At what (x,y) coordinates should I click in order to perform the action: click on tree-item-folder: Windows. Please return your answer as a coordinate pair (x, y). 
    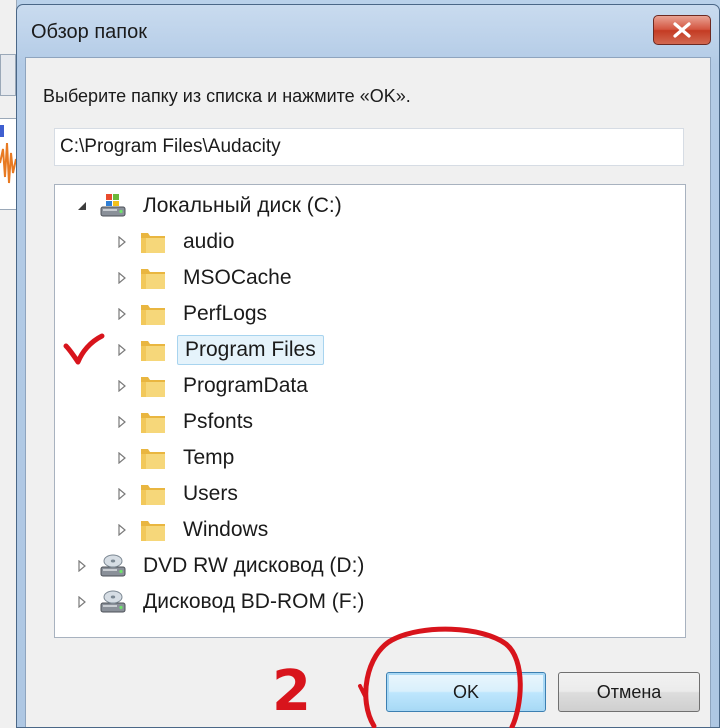
    Looking at the image, I should click on (193, 530).